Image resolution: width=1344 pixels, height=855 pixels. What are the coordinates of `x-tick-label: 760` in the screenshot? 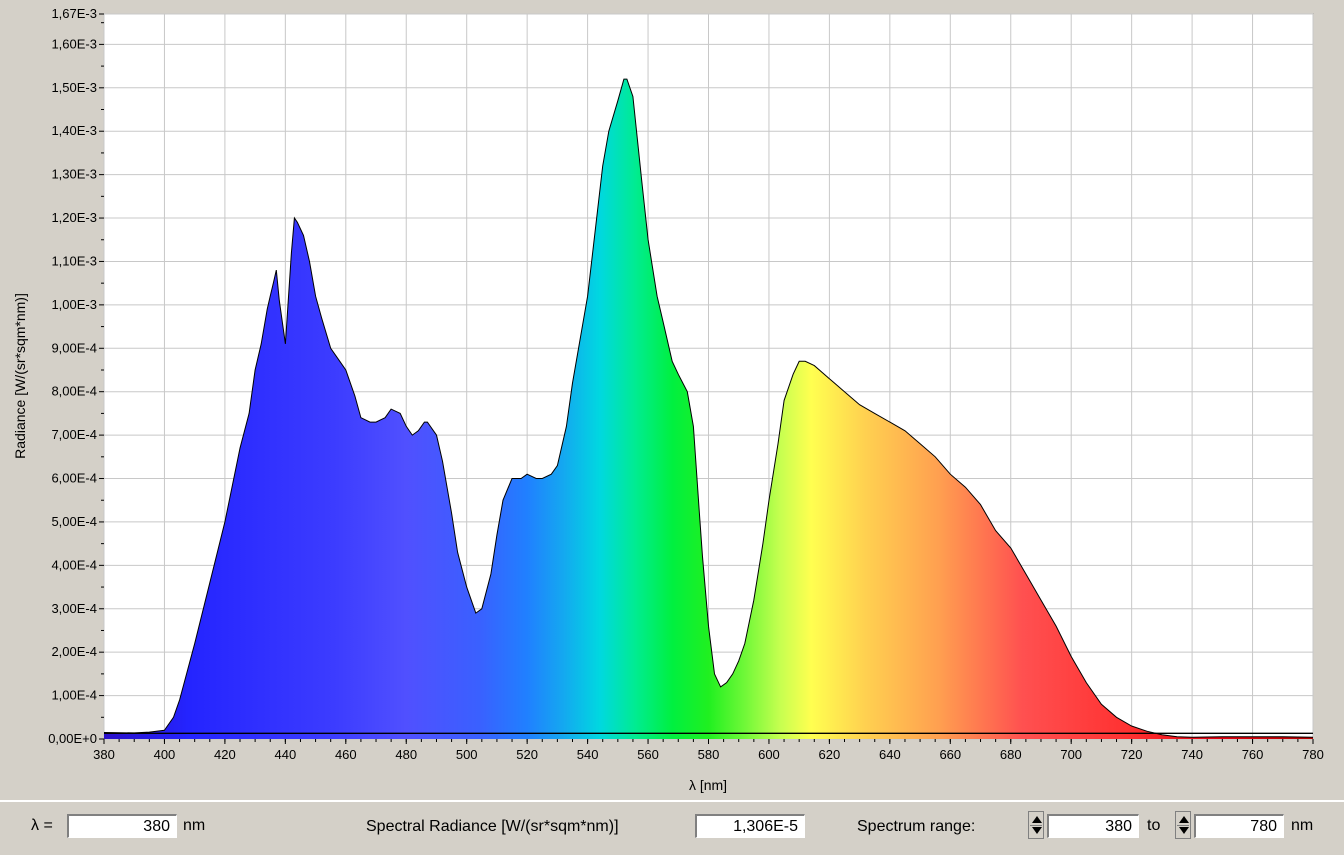 It's located at (1253, 754).